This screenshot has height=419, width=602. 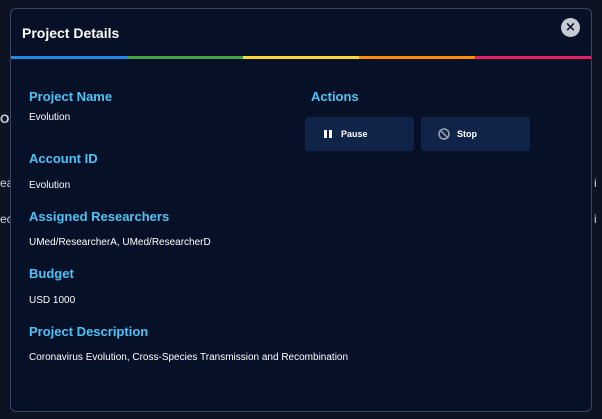 I want to click on modal-title: Project Details, so click(x=71, y=33).